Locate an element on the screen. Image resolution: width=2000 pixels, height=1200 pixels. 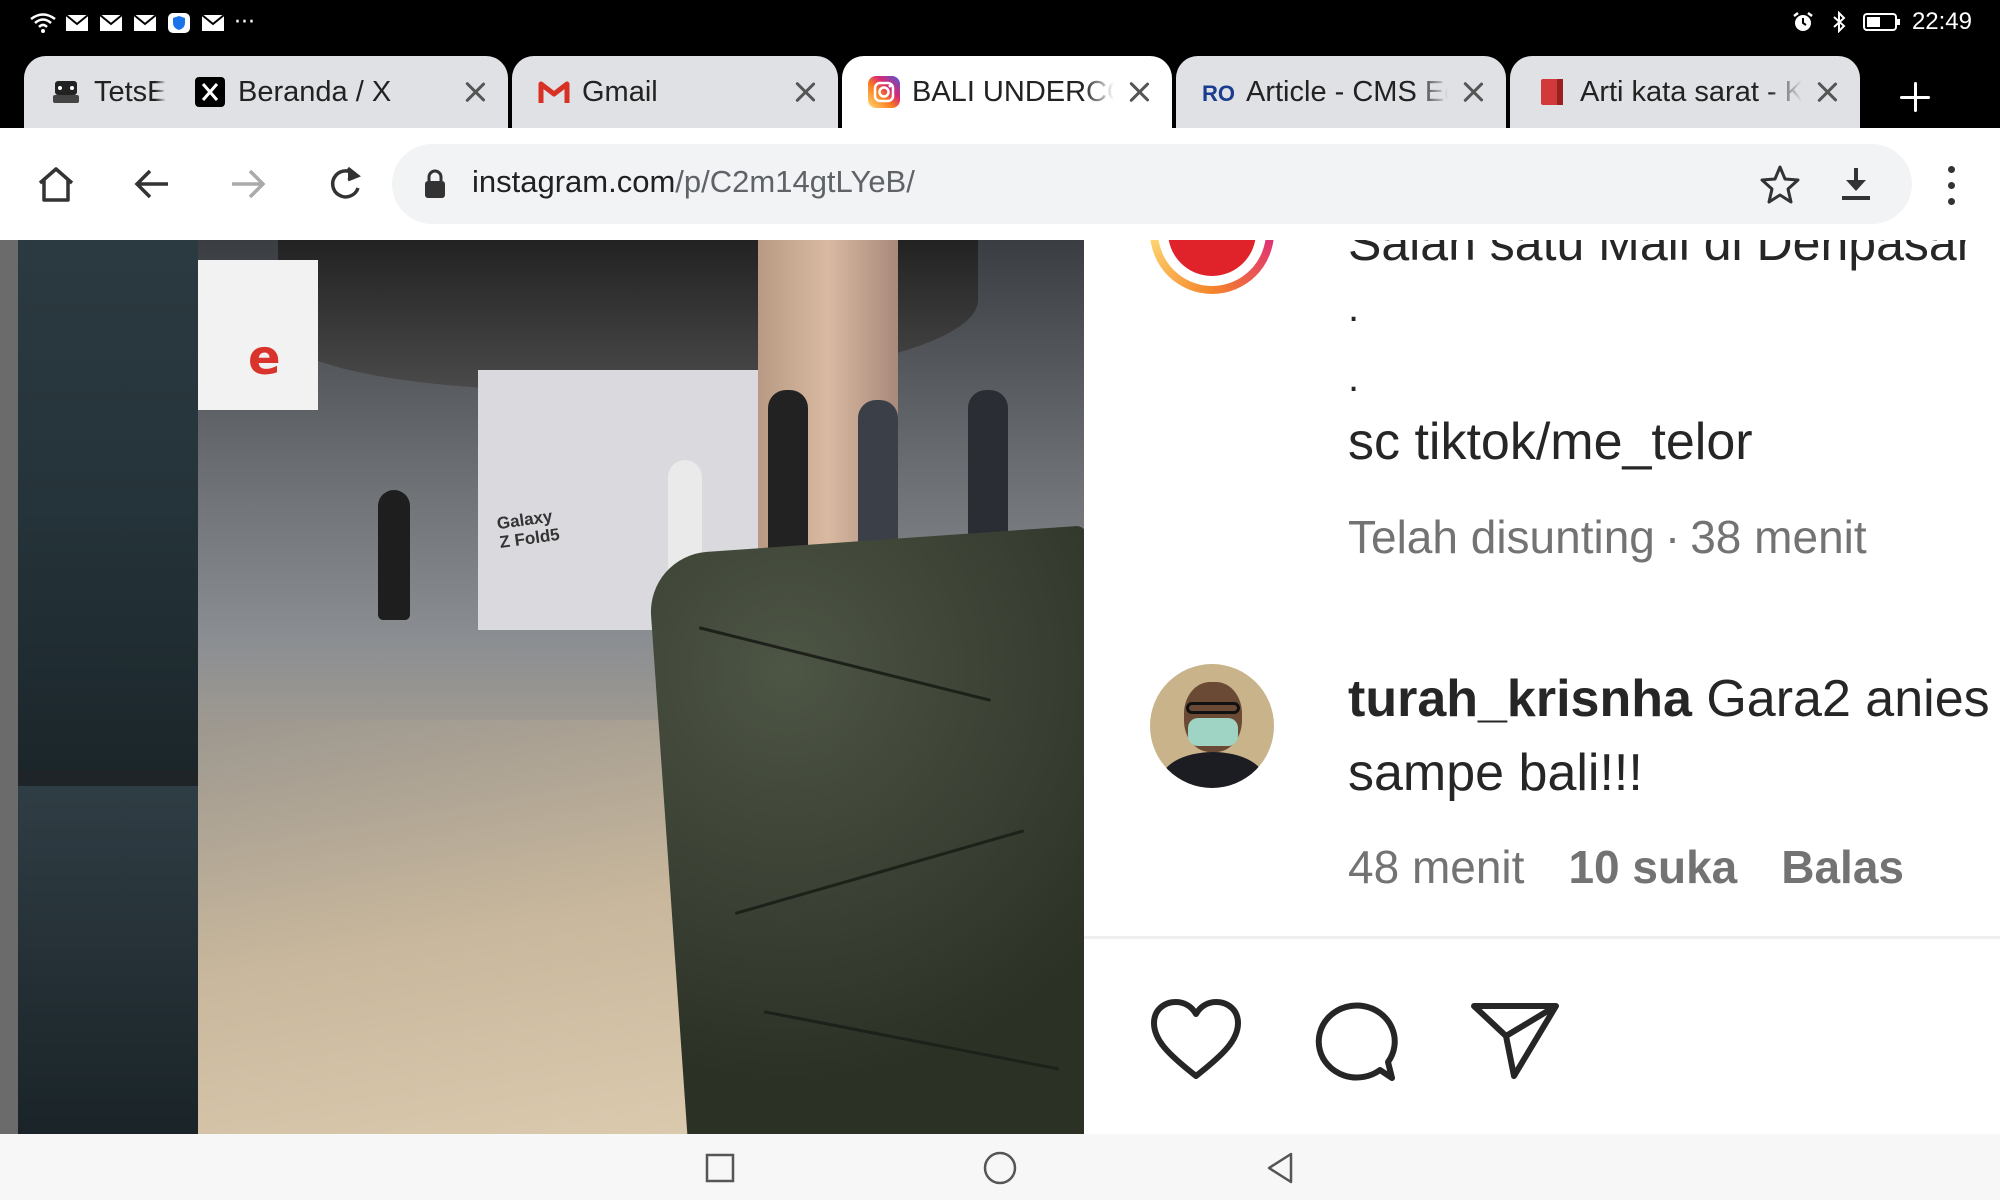
battery-icon is located at coordinates (1882, 22).